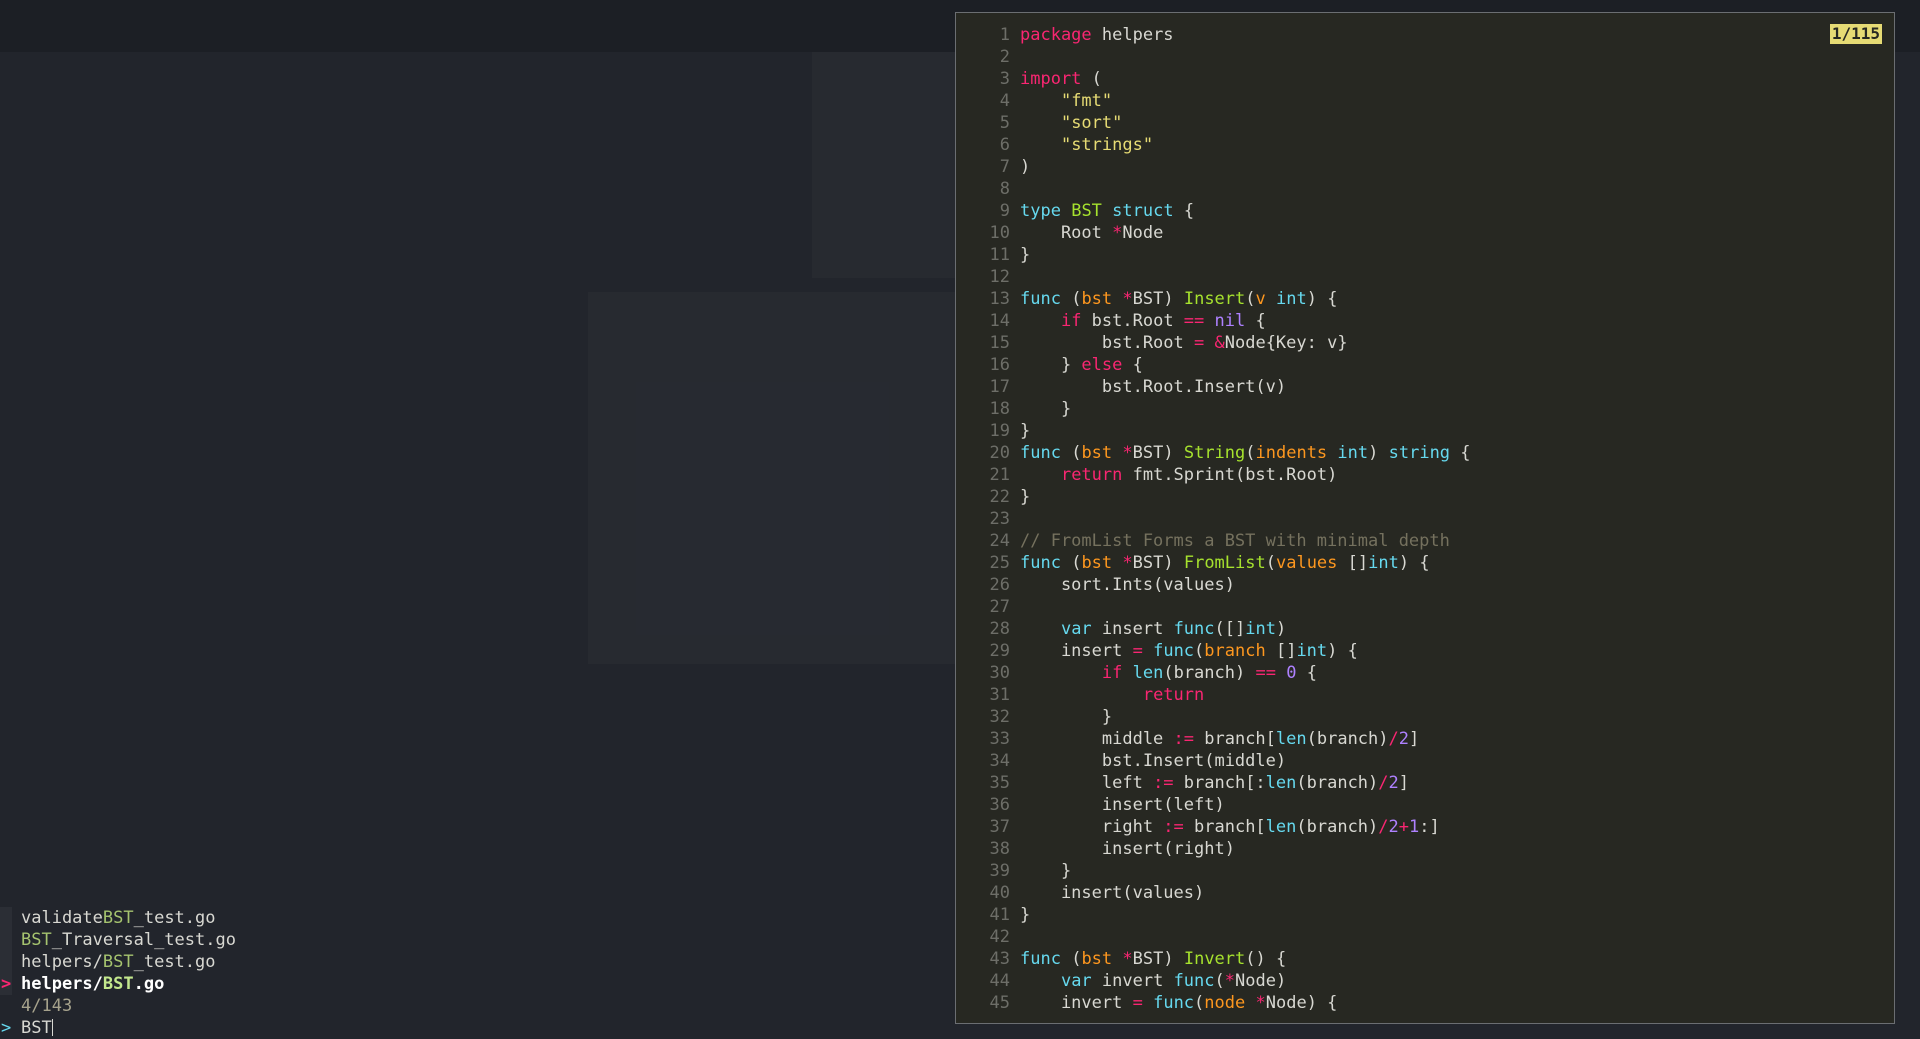 The image size is (1920, 1039). I want to click on code-text: "fmt", so click(1086, 101).